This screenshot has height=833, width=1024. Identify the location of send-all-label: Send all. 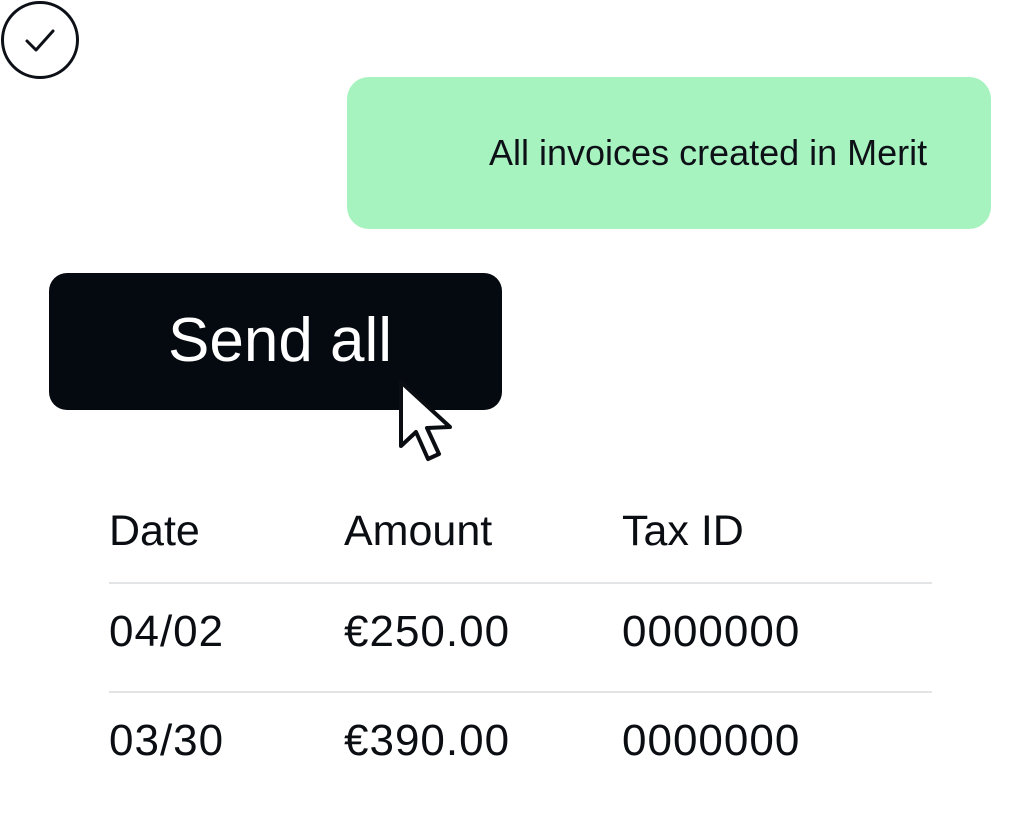
(280, 340).